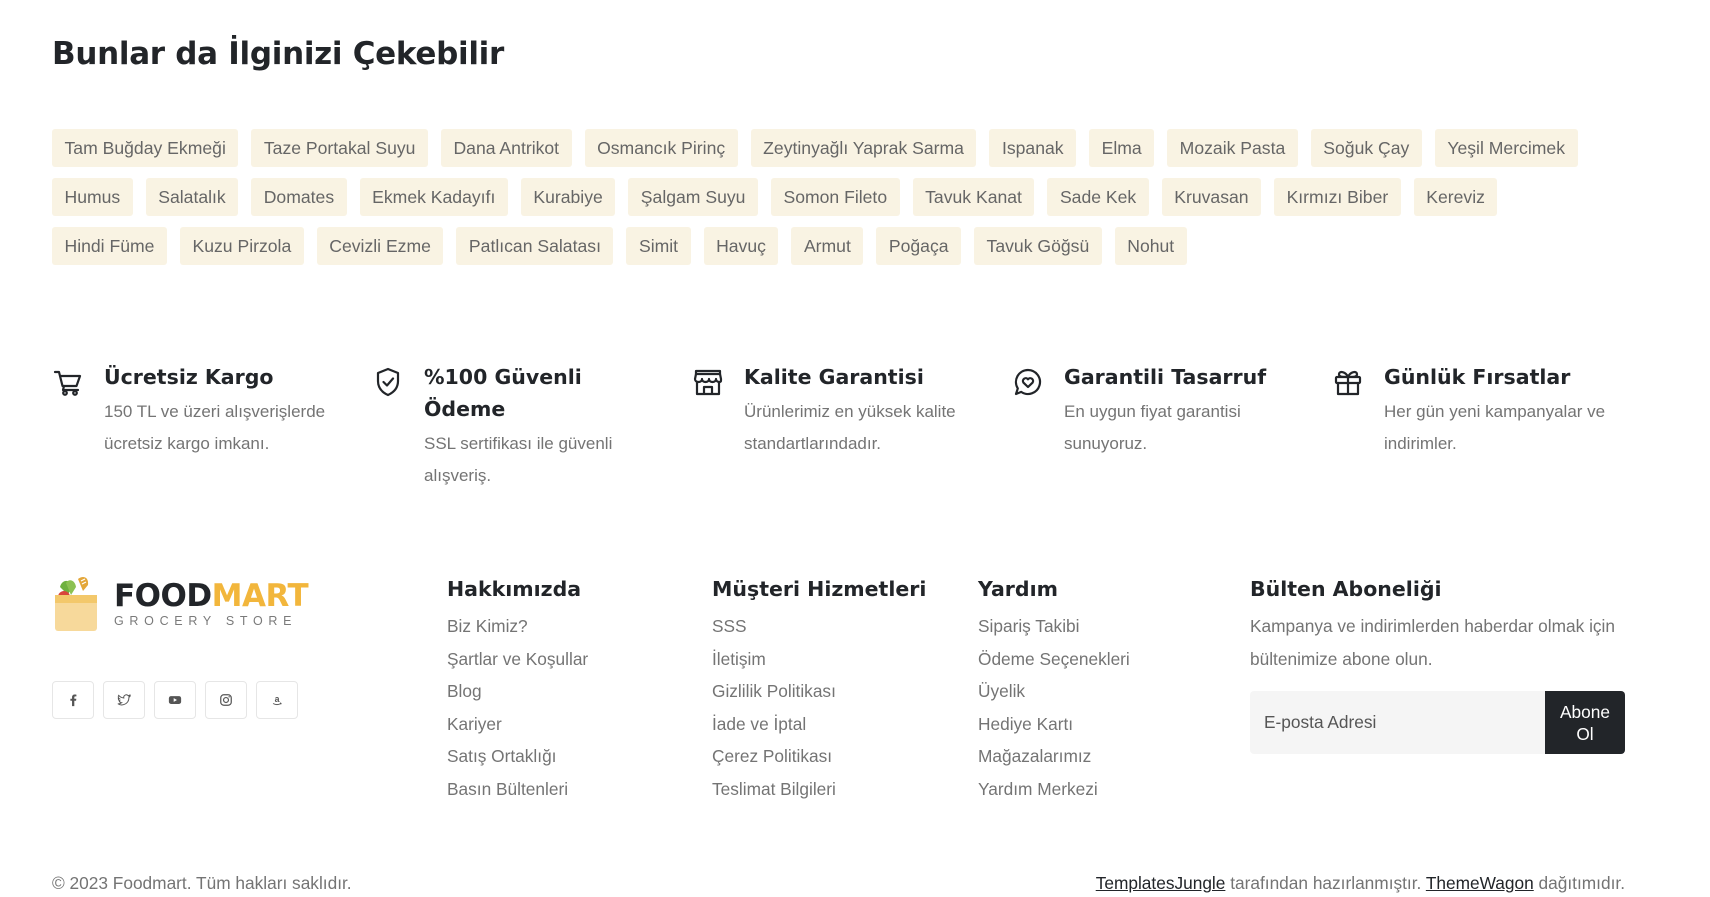 This screenshot has width=1710, height=897. What do you see at coordinates (1366, 148) in the screenshot?
I see `related-tag: Soğuk Çay` at bounding box center [1366, 148].